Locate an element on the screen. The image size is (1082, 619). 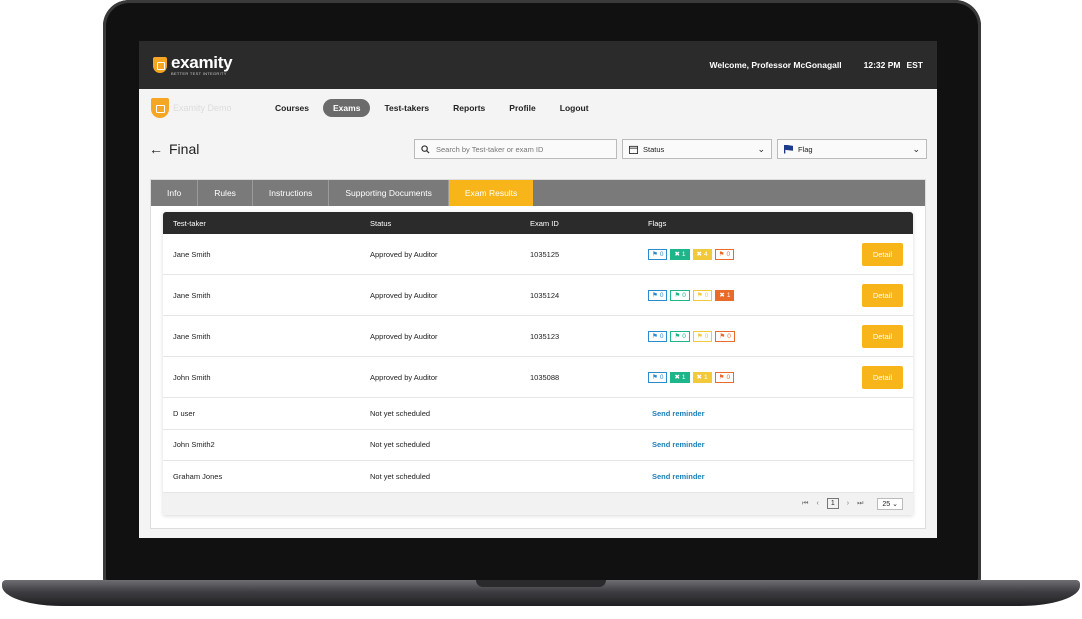
examity-logo: examity BETTER TEST INTEGRITY is located at coordinates (193, 64).